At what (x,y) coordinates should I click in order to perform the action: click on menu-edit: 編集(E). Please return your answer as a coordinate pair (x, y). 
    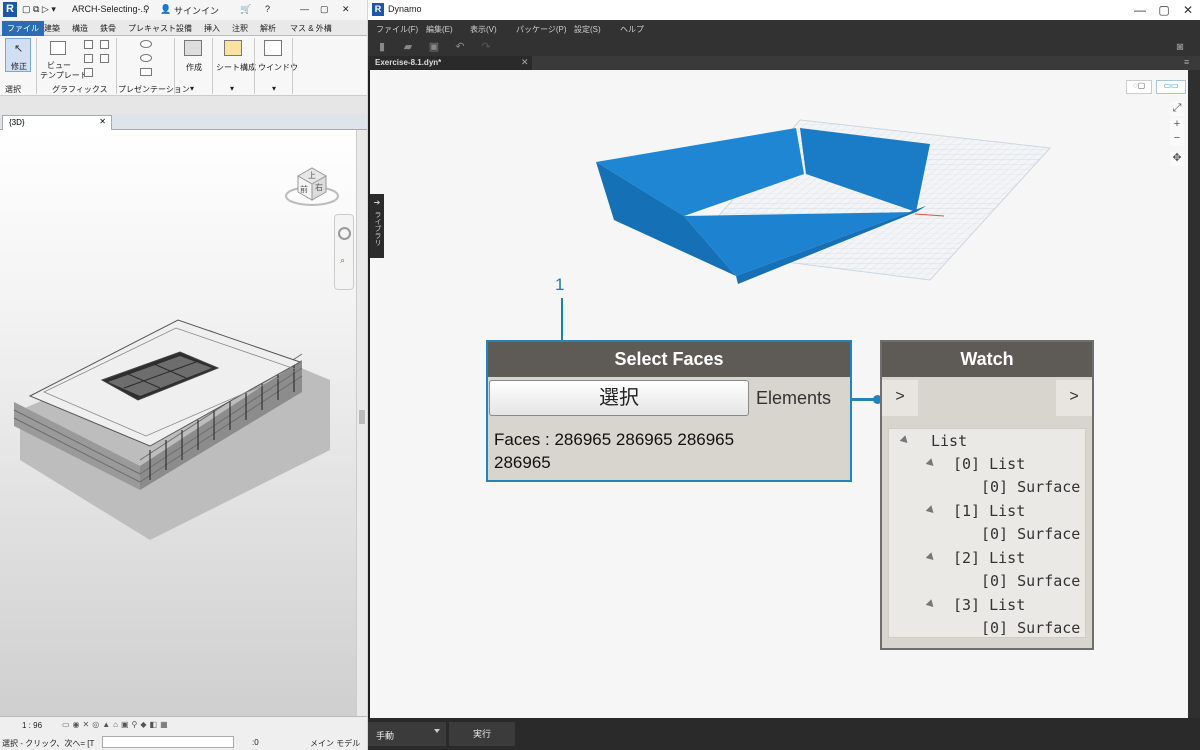
    Looking at the image, I should click on (439, 29).